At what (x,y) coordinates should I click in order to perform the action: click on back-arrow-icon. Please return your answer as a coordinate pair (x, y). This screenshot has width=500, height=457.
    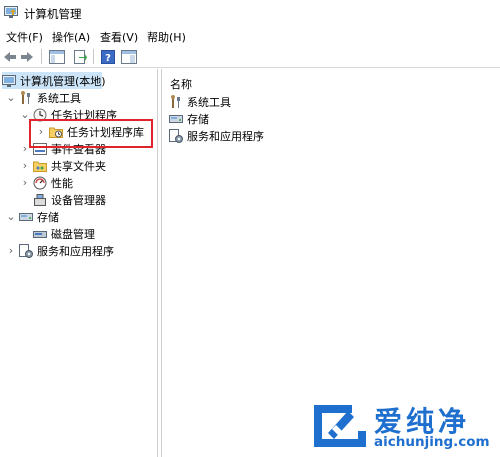
    Looking at the image, I should click on (10, 56).